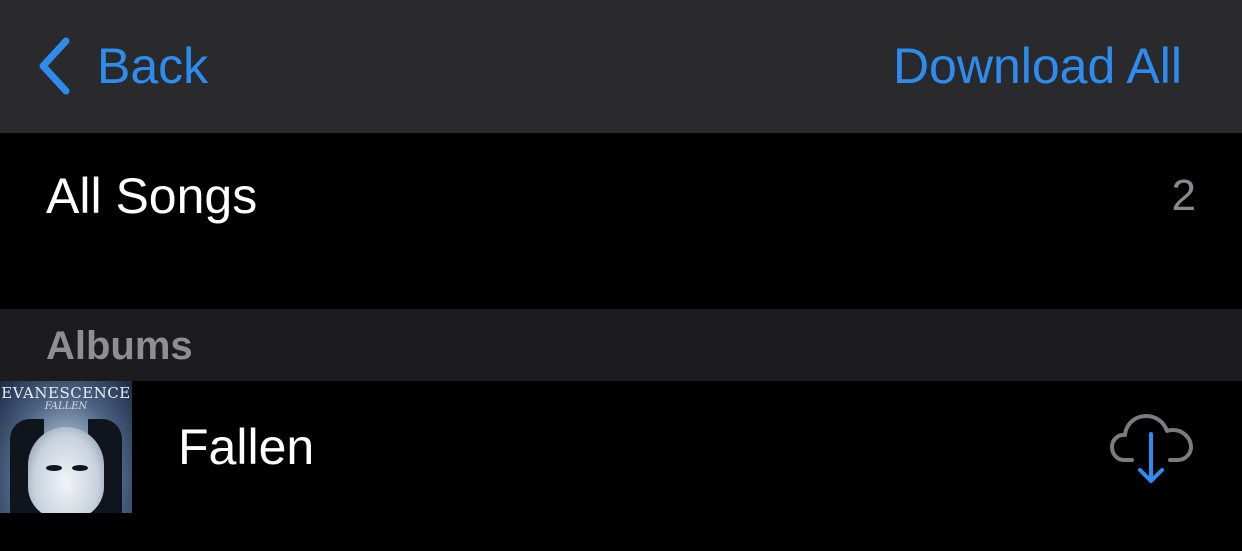 This screenshot has height=551, width=1242. What do you see at coordinates (66, 393) in the screenshot?
I see `album-artwork-brand: EVANESCENCE` at bounding box center [66, 393].